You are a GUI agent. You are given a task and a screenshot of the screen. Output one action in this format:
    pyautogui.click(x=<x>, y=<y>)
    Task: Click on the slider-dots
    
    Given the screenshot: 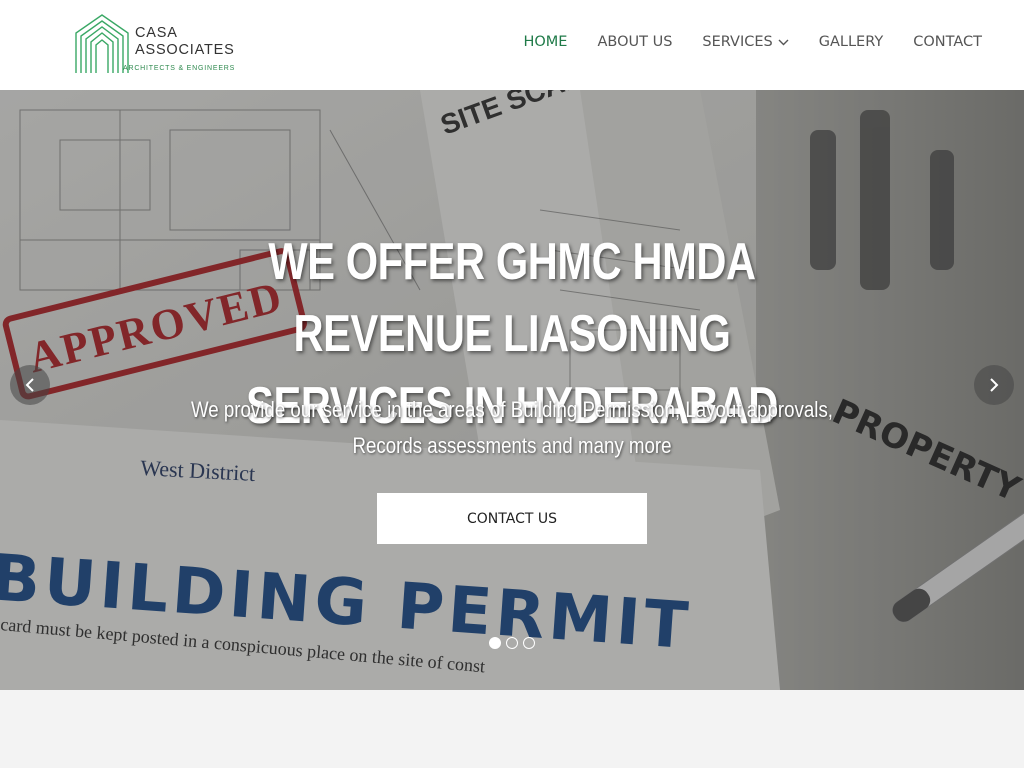 What is the action you would take?
    pyautogui.click(x=512, y=643)
    